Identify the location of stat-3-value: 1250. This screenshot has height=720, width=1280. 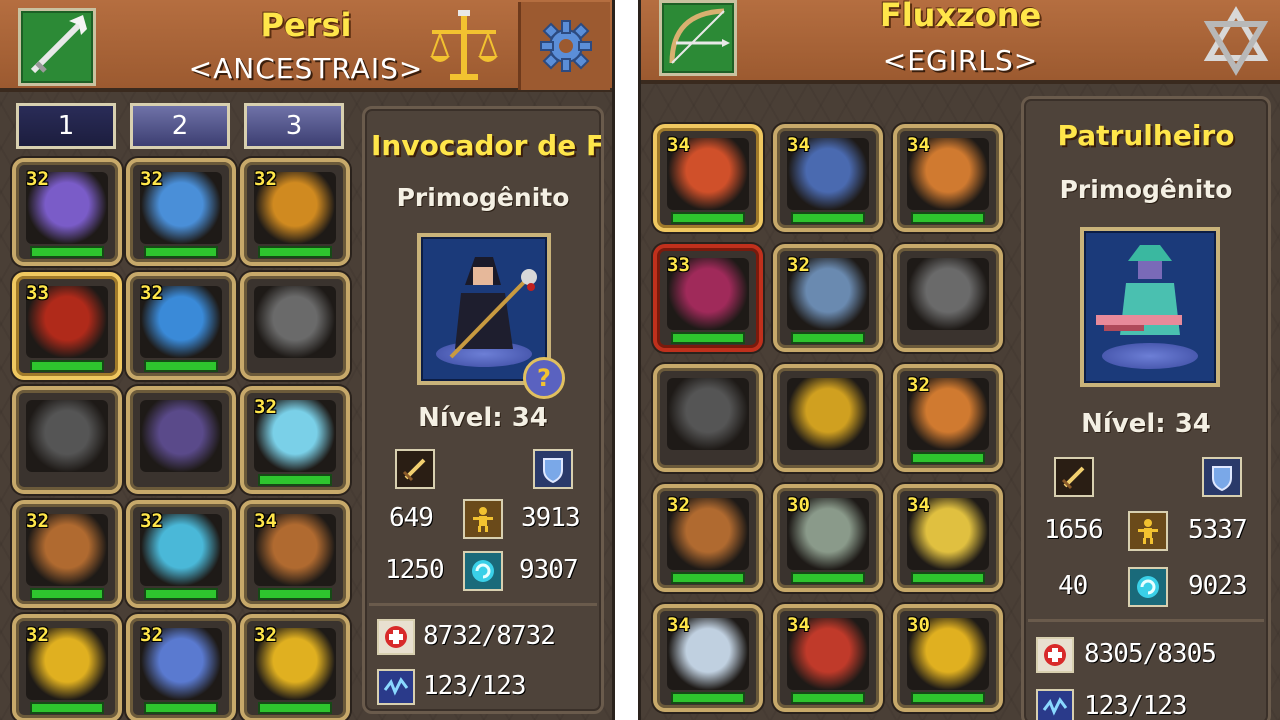
(415, 570).